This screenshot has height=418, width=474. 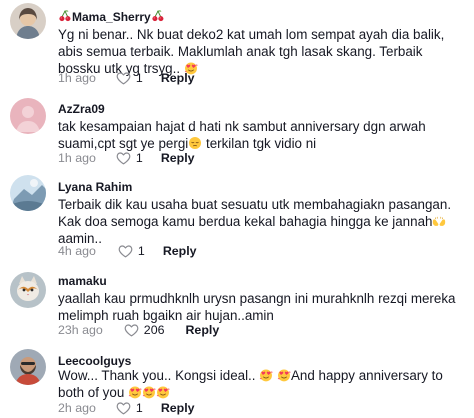 What do you see at coordinates (80, 330) in the screenshot?
I see `comment-time: 23h ago` at bounding box center [80, 330].